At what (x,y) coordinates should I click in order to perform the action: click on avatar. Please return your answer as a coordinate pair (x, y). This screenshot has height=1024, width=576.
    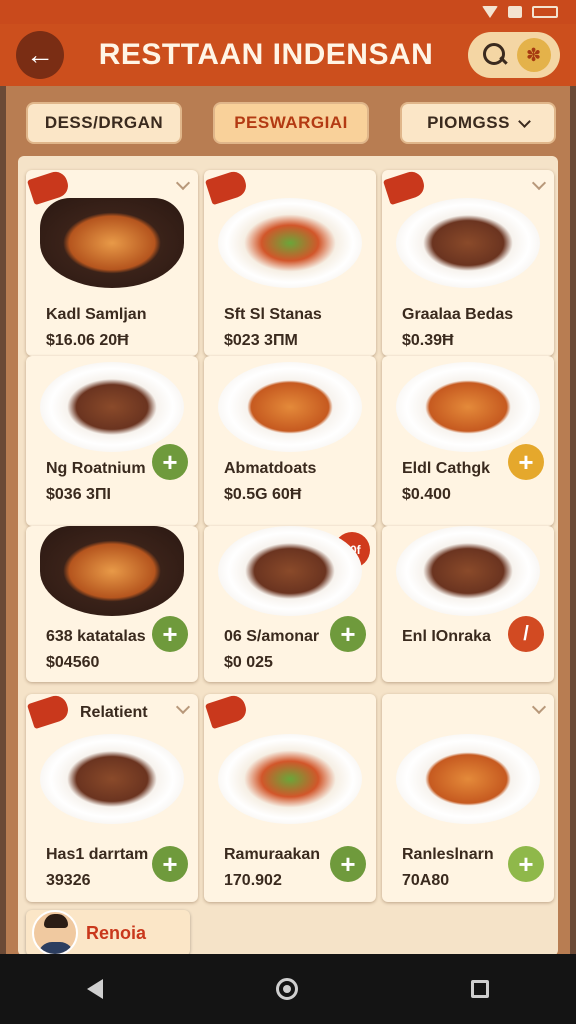
    Looking at the image, I should click on (55, 933).